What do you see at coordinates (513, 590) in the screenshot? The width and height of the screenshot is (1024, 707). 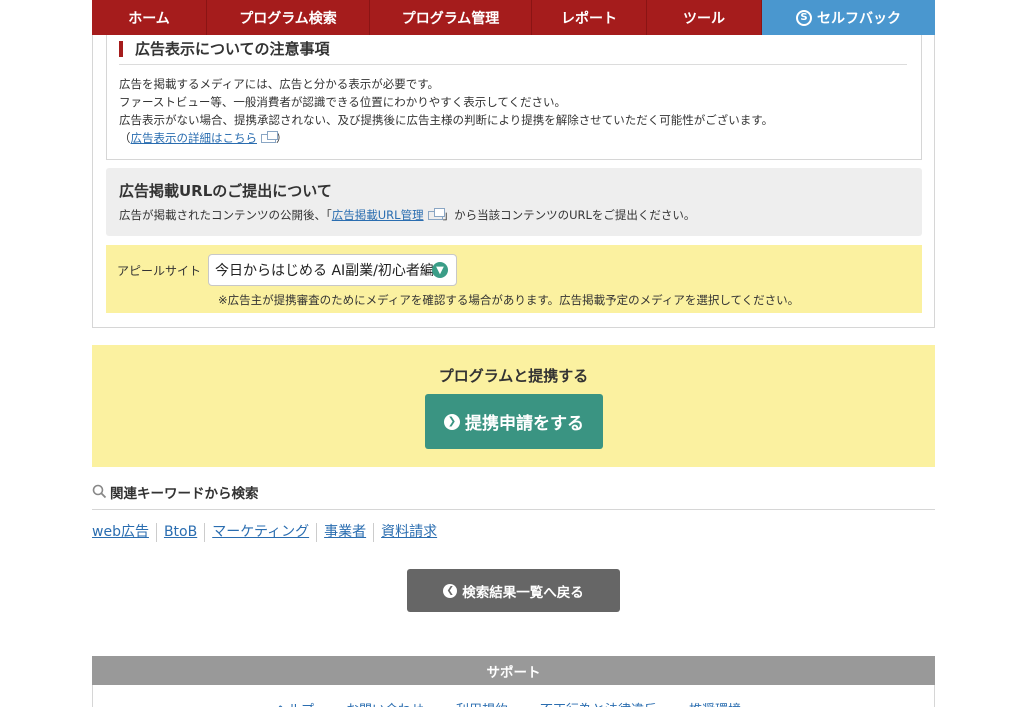 I see `back-to-results-button: ❮ 検索結果一覧へ戻る` at bounding box center [513, 590].